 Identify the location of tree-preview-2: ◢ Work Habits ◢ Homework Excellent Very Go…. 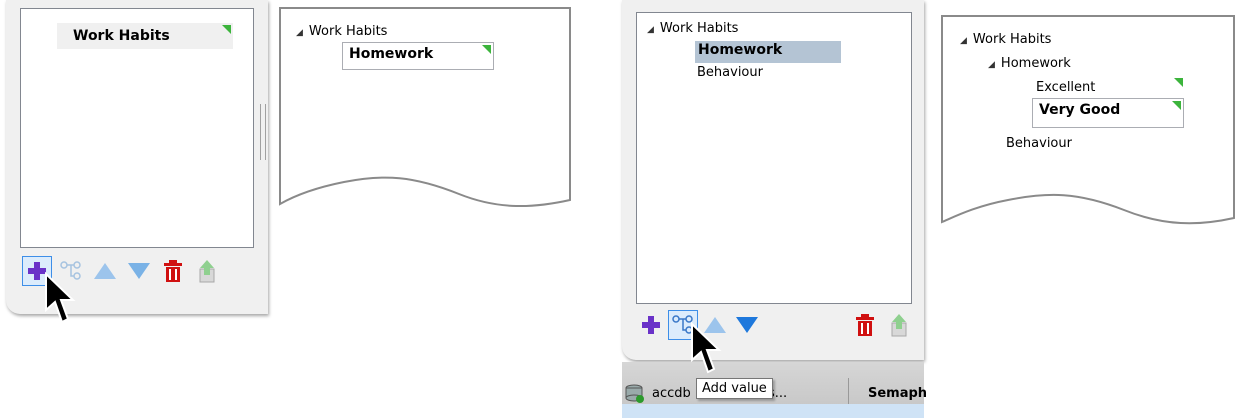
(1088, 130).